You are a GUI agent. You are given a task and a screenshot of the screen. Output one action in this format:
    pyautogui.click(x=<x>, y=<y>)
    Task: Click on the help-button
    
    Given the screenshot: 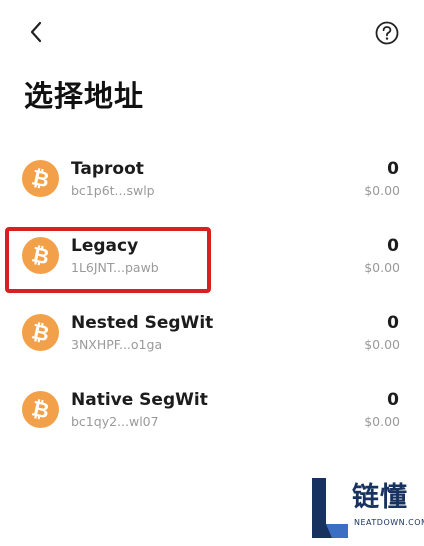 What is the action you would take?
    pyautogui.click(x=387, y=33)
    